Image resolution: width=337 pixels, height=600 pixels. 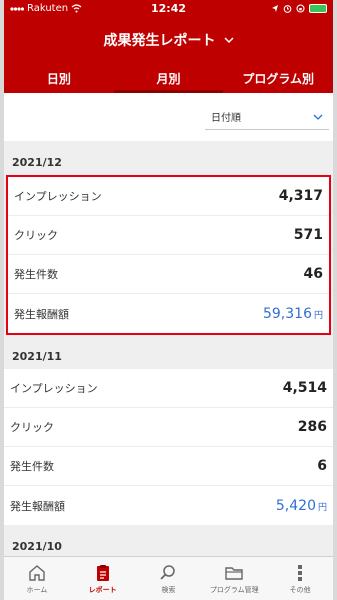 I want to click on month-heading: 2021/11, so click(x=37, y=356).